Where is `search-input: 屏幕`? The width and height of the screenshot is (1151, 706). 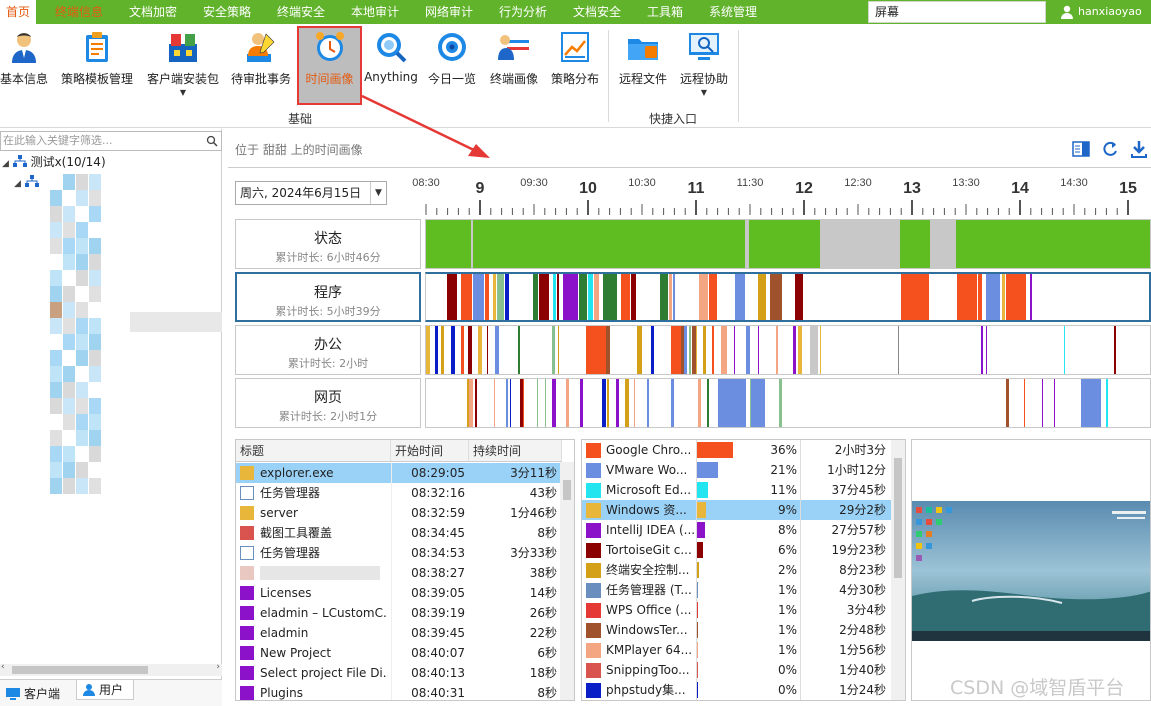 search-input: 屏幕 is located at coordinates (957, 12).